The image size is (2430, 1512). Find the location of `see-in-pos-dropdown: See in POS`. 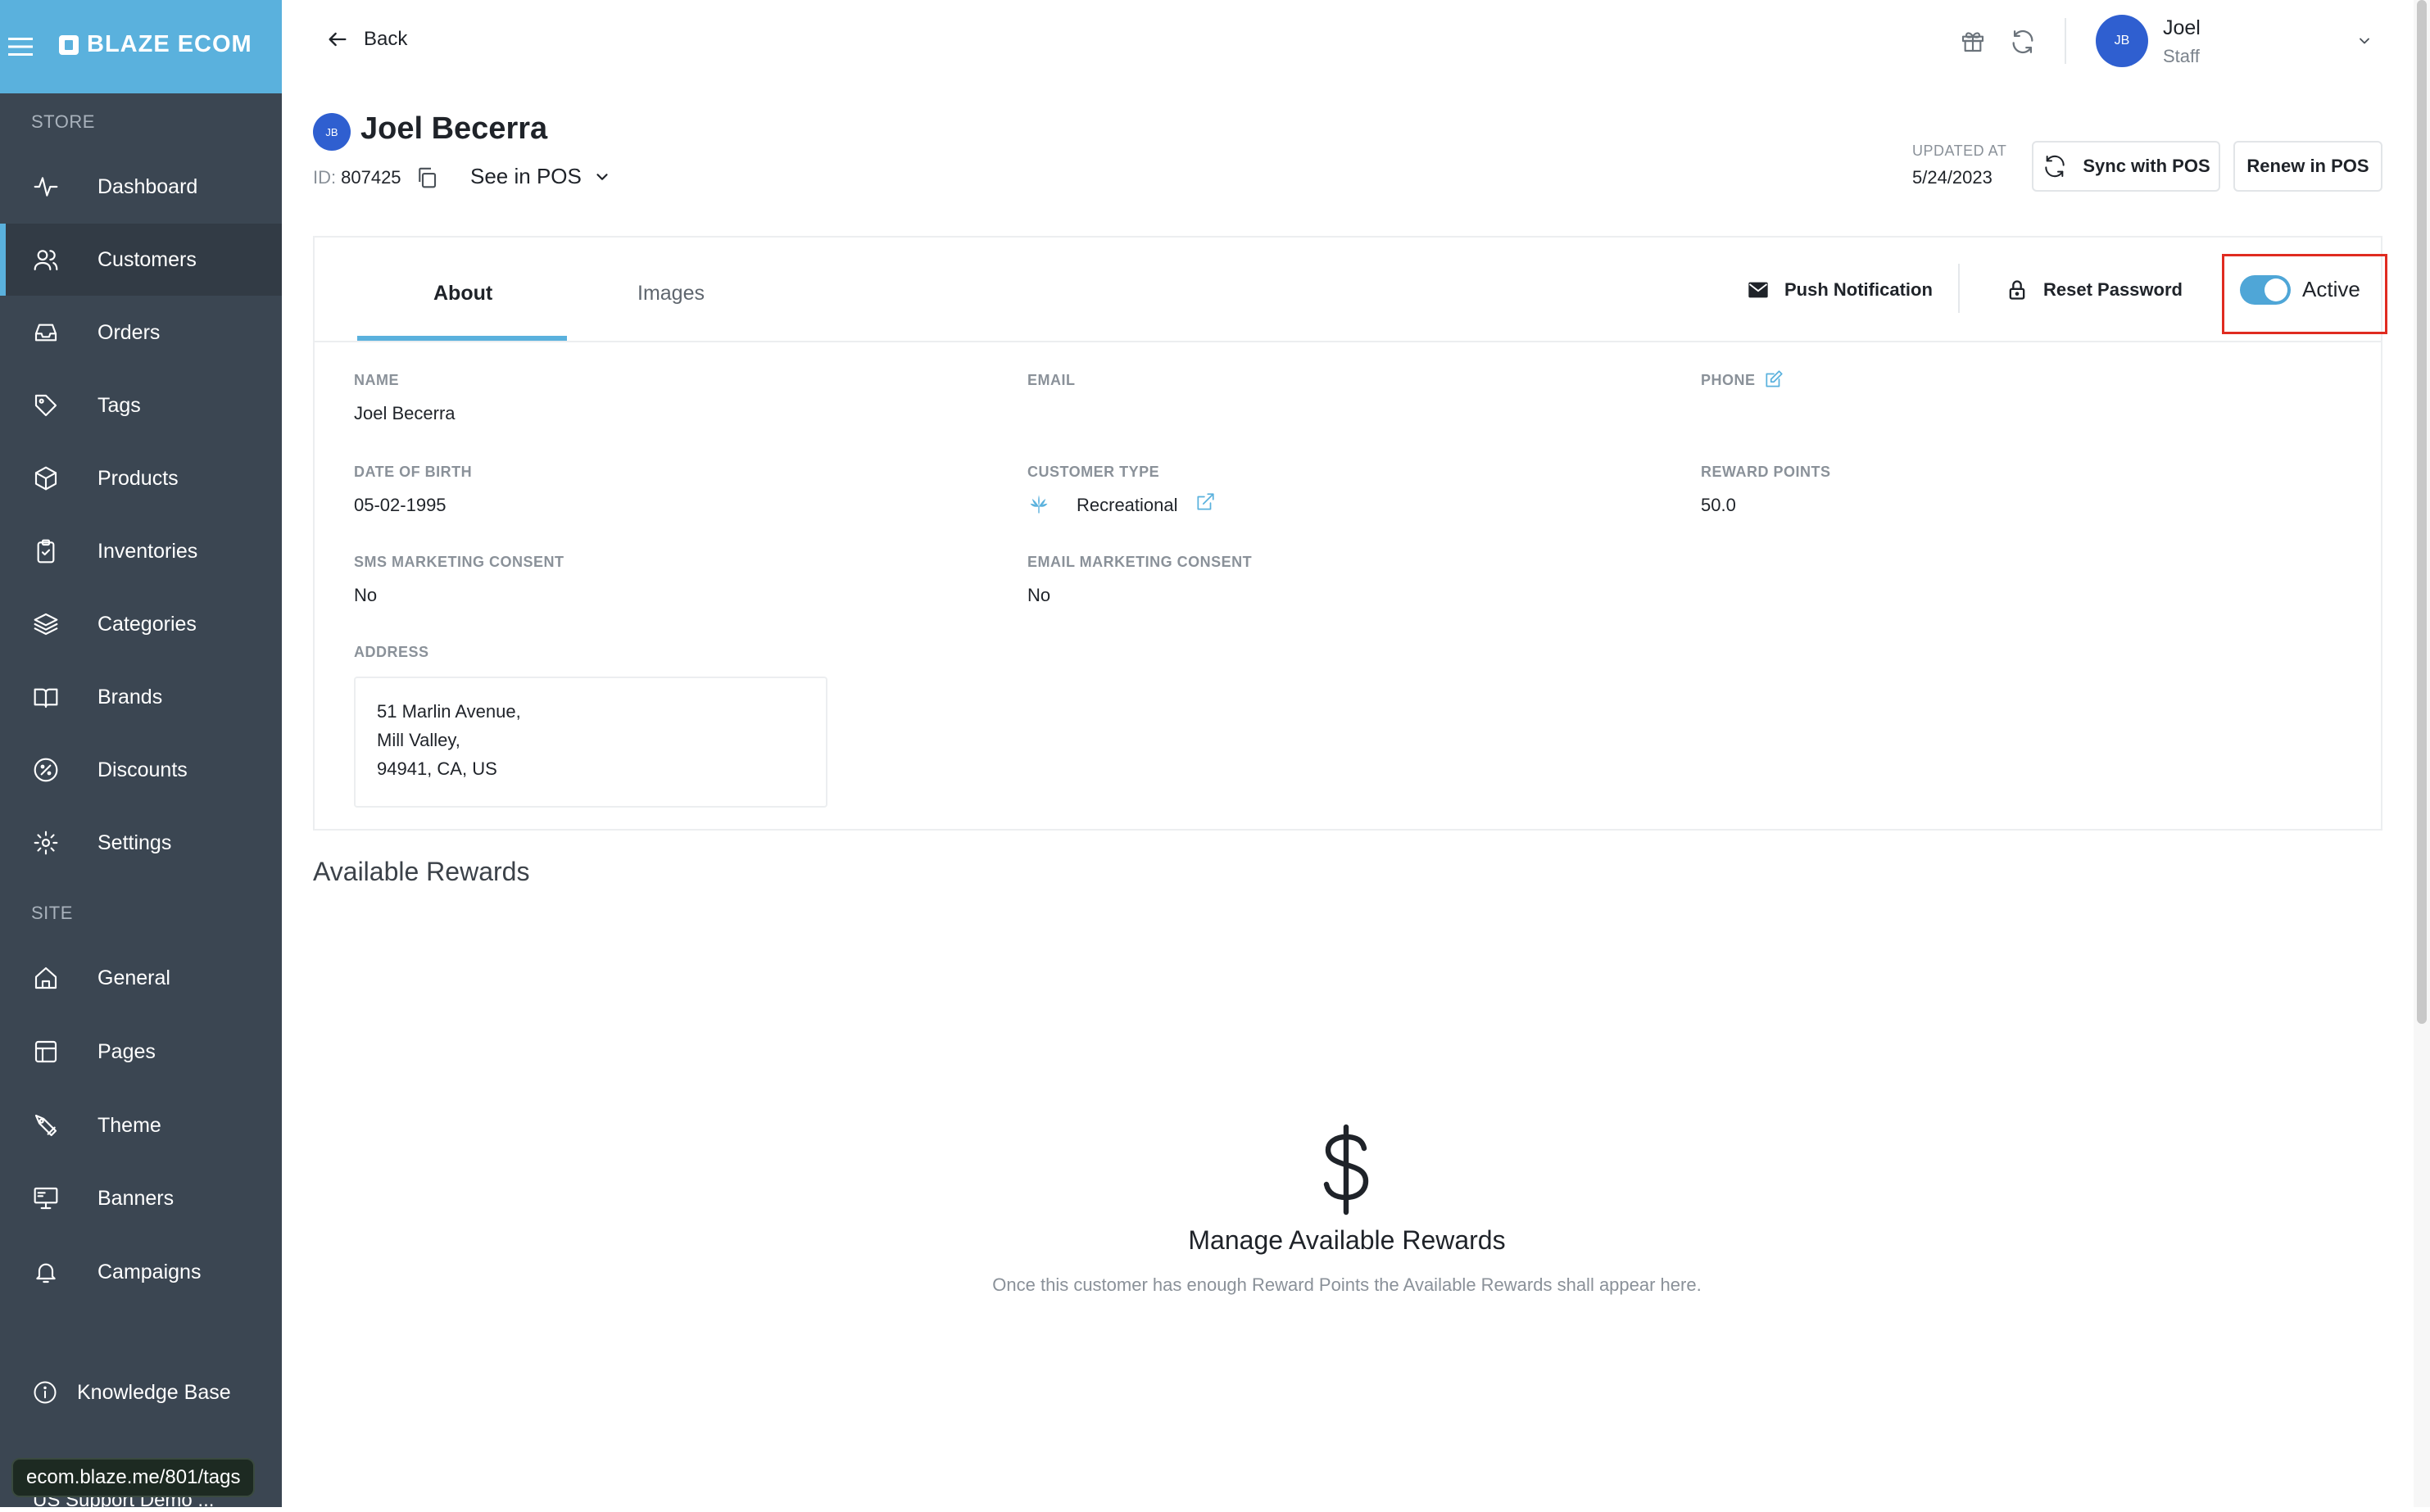

see-in-pos-dropdown: See in POS is located at coordinates (540, 176).